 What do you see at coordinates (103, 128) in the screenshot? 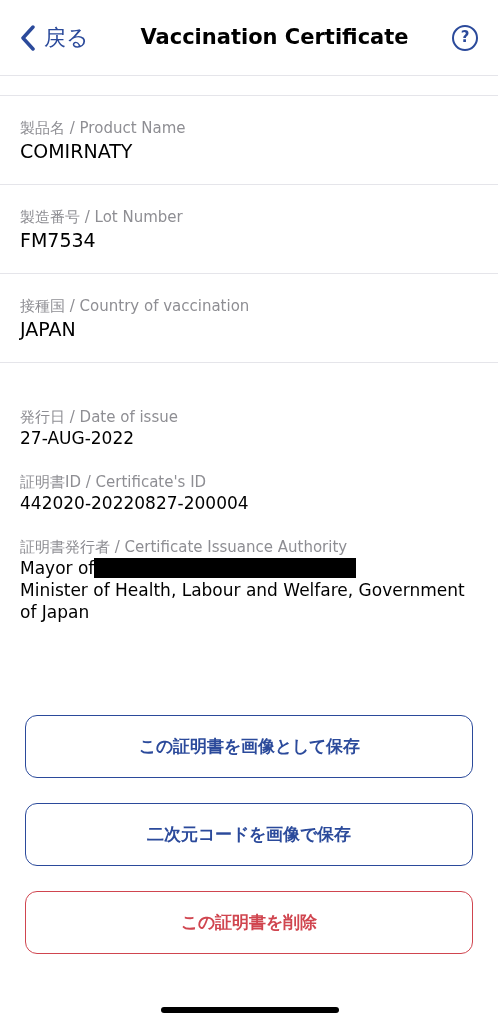
I see `field-label: 製品名 / Product Name` at bounding box center [103, 128].